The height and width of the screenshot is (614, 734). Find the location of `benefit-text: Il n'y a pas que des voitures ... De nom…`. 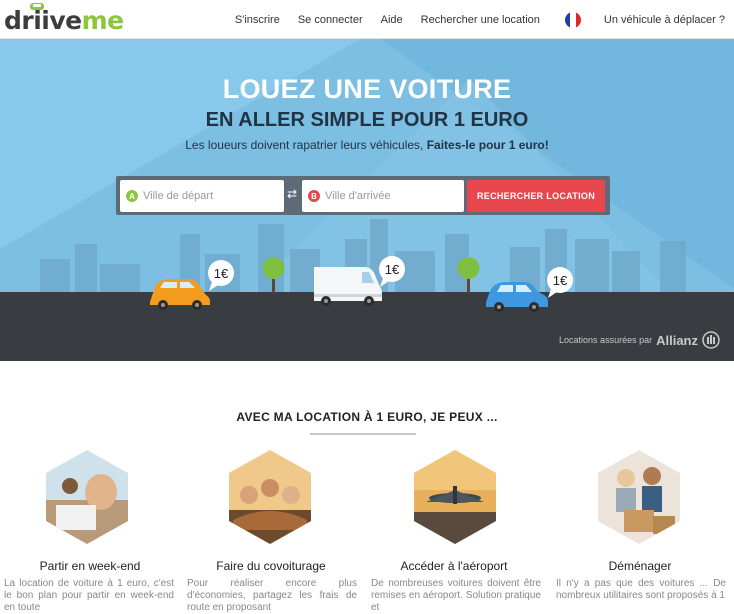

benefit-text: Il n'y a pas que des voitures ... De nom… is located at coordinates (641, 589).